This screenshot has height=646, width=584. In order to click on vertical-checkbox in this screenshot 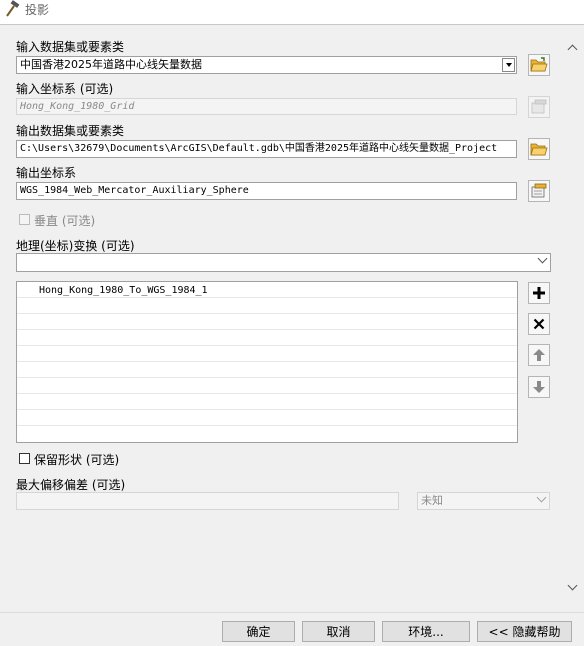, I will do `click(24, 219)`.